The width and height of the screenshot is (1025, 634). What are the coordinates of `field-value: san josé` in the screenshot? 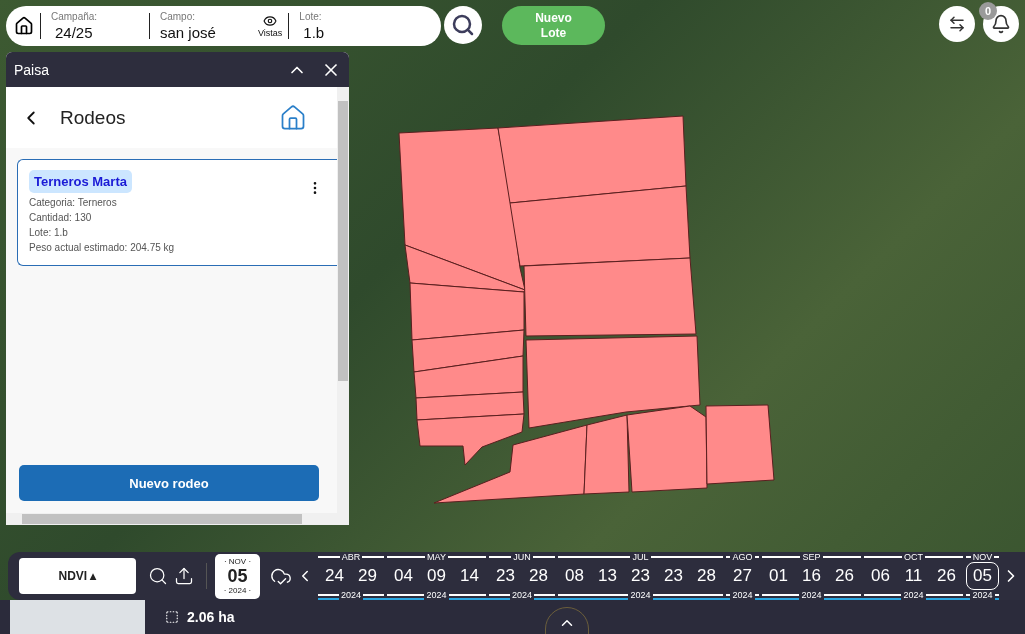 It's located at (209, 32).